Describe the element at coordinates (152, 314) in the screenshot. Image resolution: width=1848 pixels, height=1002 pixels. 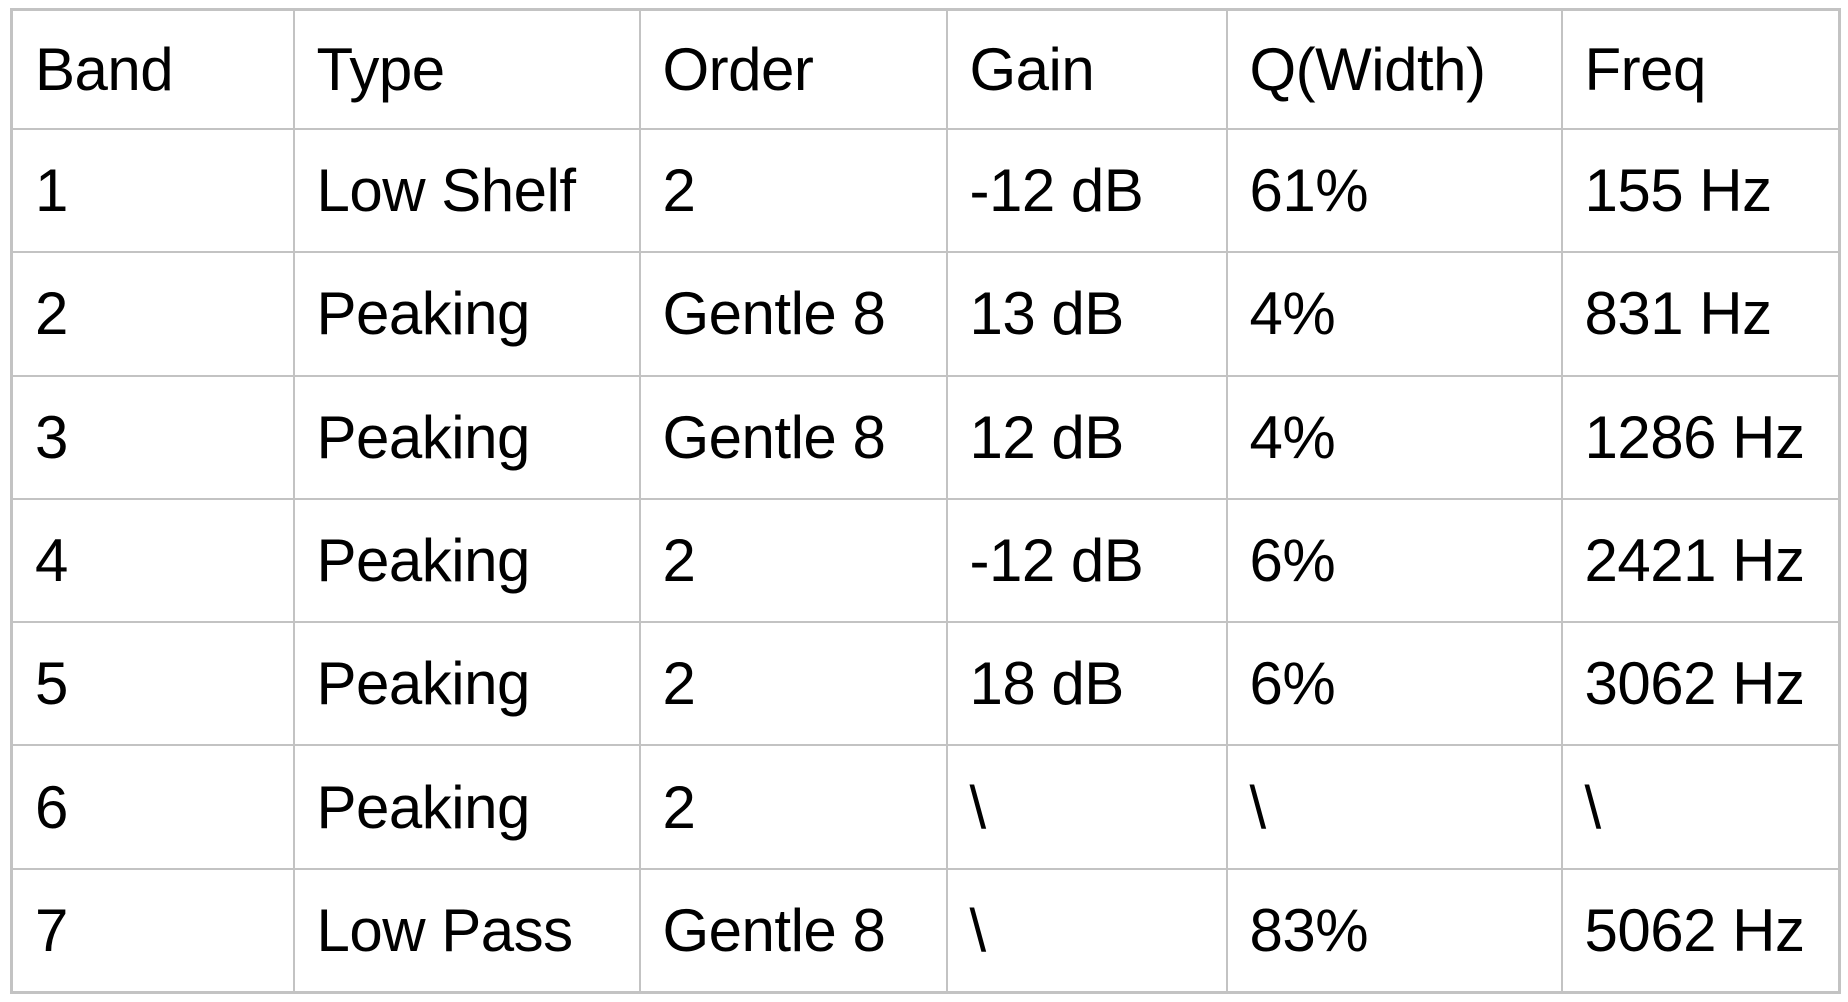
I see `cell-band: 2` at that location.